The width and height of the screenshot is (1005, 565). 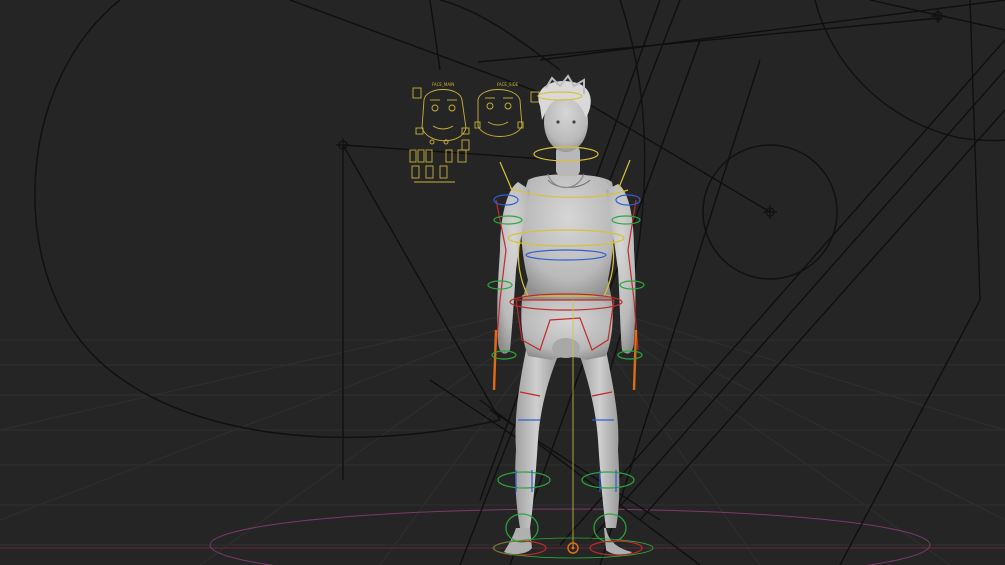 I want to click on face-rig-panel: FACE_MAIN FACE_SIDE, so click(x=474, y=132).